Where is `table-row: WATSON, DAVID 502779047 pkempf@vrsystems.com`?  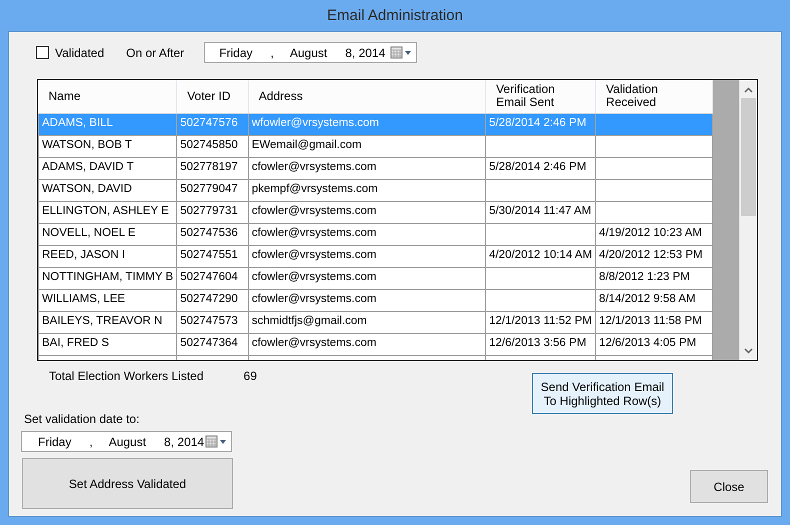 table-row: WATSON, DAVID 502779047 pkempf@vrsystems.com is located at coordinates (375, 190).